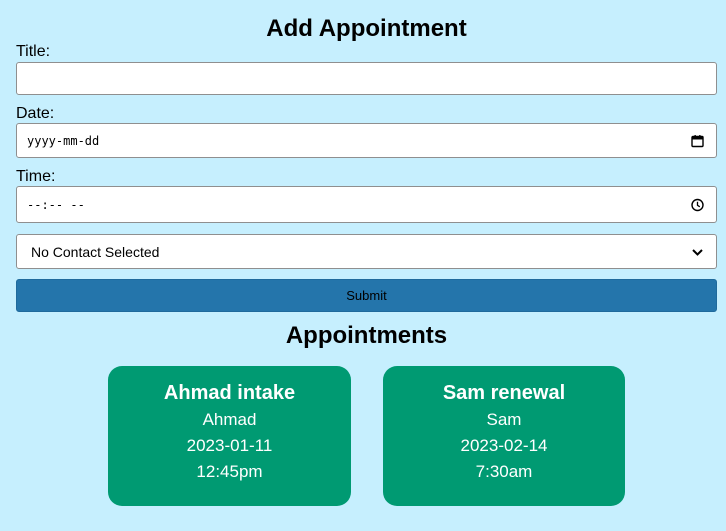 Image resolution: width=726 pixels, height=531 pixels. Describe the element at coordinates (504, 419) in the screenshot. I see `appointment-contact: Sam` at that location.